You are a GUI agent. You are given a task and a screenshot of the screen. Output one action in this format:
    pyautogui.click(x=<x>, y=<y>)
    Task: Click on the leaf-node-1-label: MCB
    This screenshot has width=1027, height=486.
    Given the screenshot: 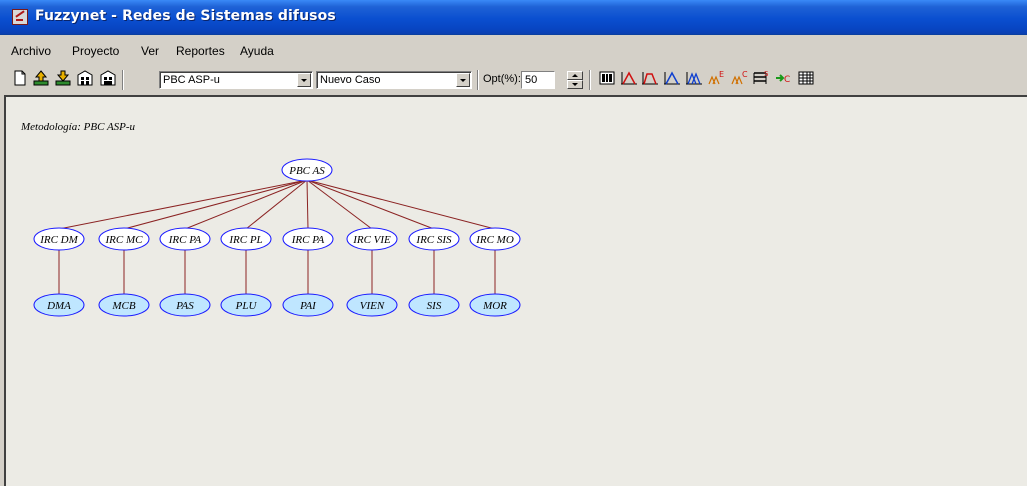 What is the action you would take?
    pyautogui.click(x=123, y=306)
    